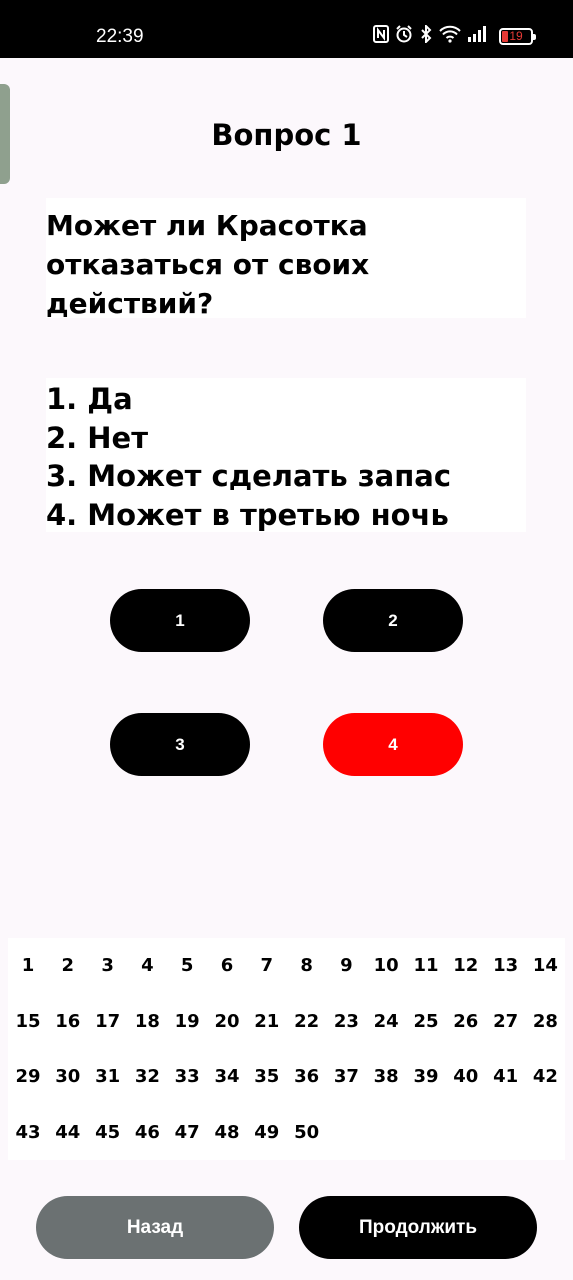  What do you see at coordinates (307, 966) in the screenshot?
I see `question-number-8: 8` at bounding box center [307, 966].